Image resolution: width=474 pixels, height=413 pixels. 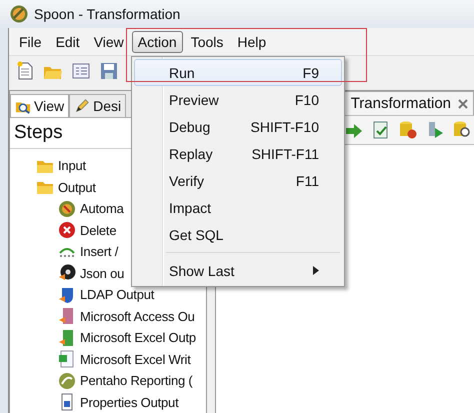 What do you see at coordinates (196, 234) in the screenshot?
I see `menu-item-label: Get SQL` at bounding box center [196, 234].